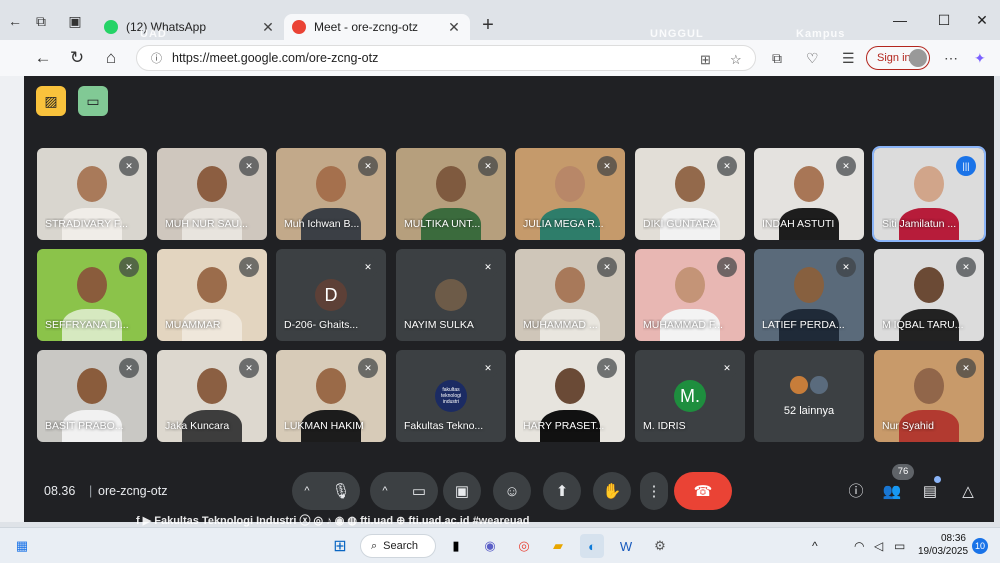 The height and width of the screenshot is (563, 1000). What do you see at coordinates (570, 396) in the screenshot?
I see `participant-tile: HARY PRASET... ✕` at bounding box center [570, 396].